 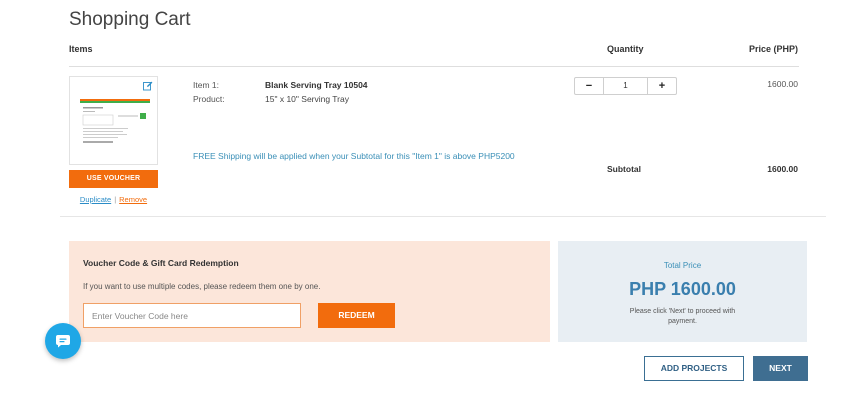 What do you see at coordinates (316, 85) in the screenshot?
I see `item-name: Blank Serving Tray 10504` at bounding box center [316, 85].